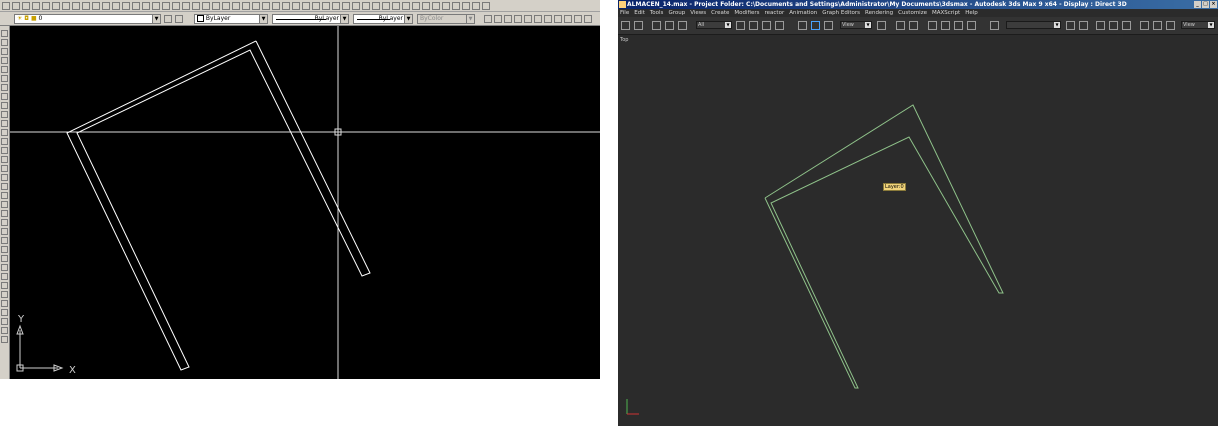  I want to click on offset-icon, so click(518, 19).